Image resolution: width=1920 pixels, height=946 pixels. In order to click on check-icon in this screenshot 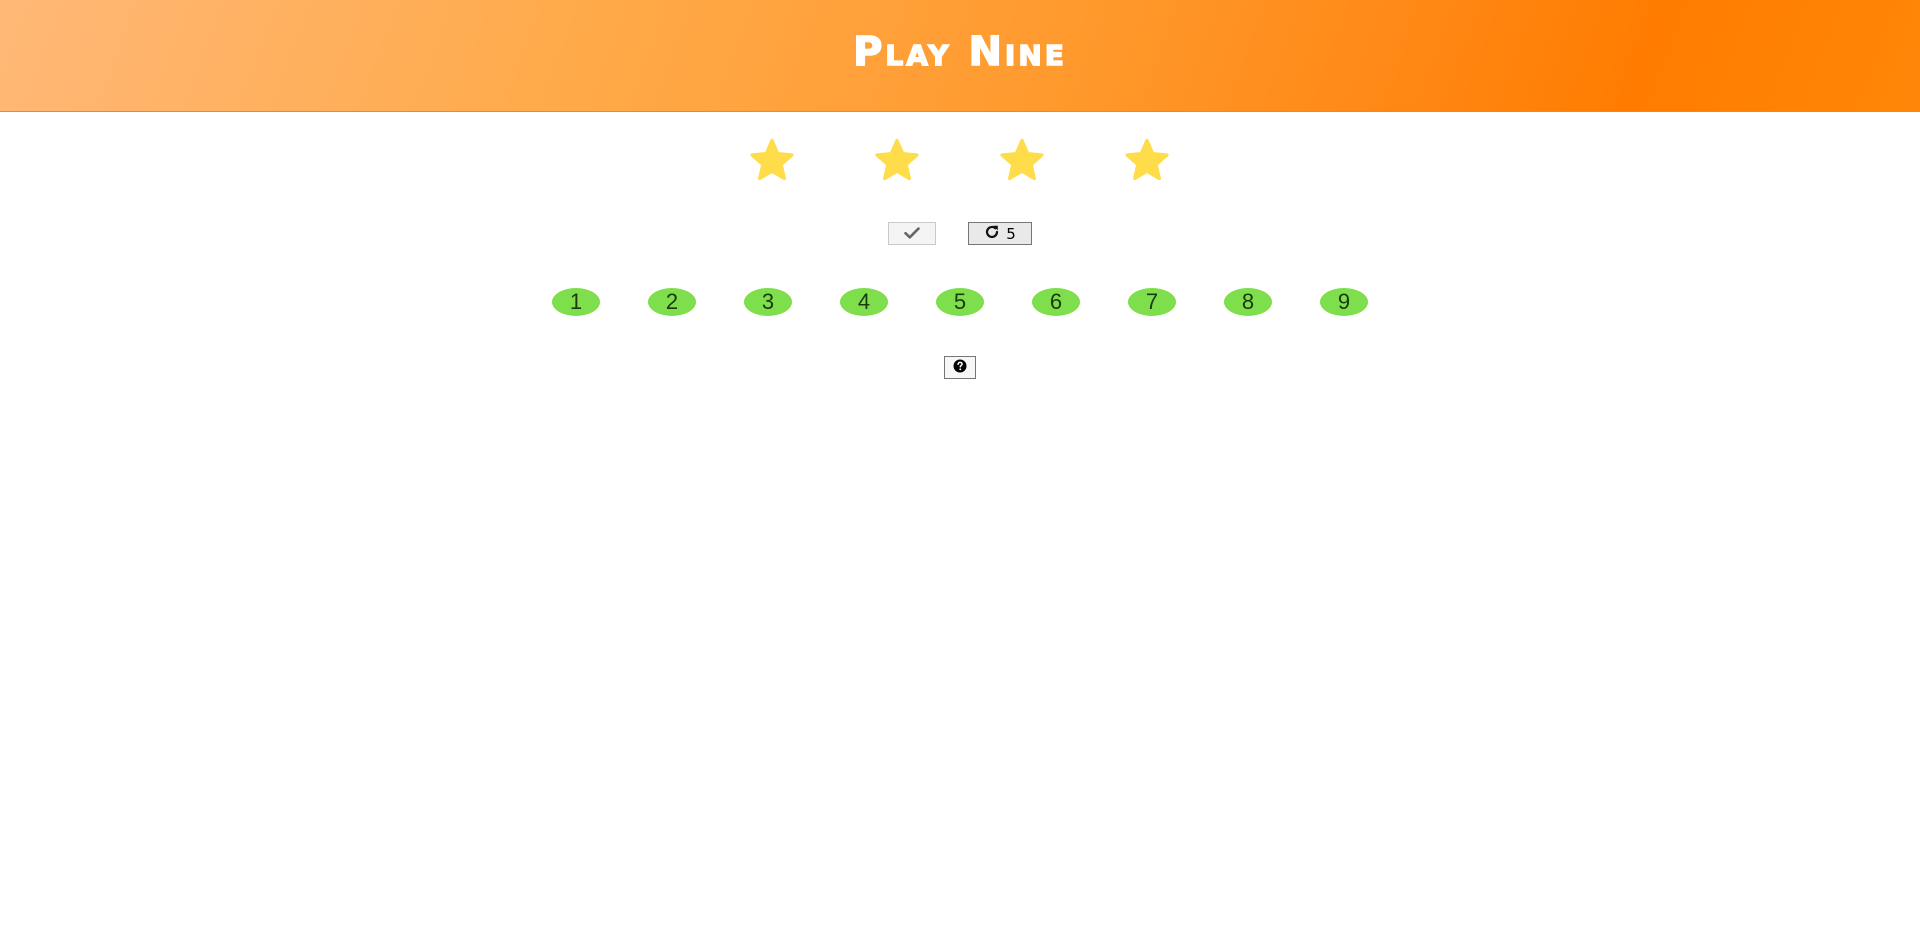, I will do `click(912, 234)`.